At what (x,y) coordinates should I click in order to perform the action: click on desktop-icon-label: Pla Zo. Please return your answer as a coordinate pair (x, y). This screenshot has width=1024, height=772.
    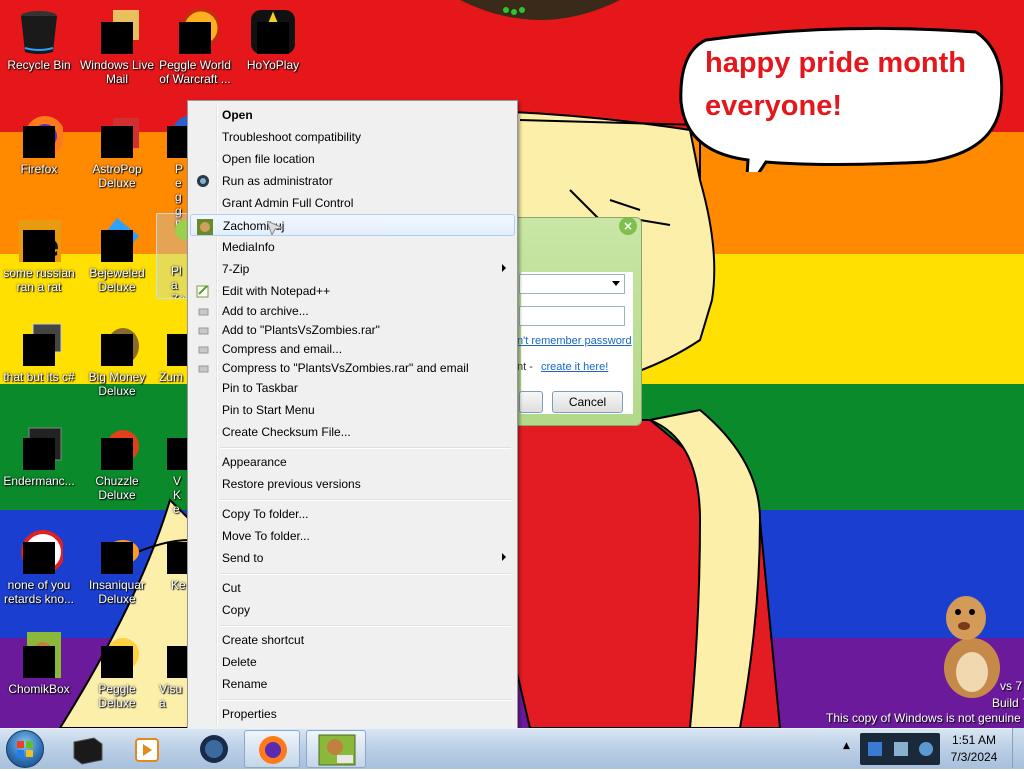
    Looking at the image, I should click on (178, 281).